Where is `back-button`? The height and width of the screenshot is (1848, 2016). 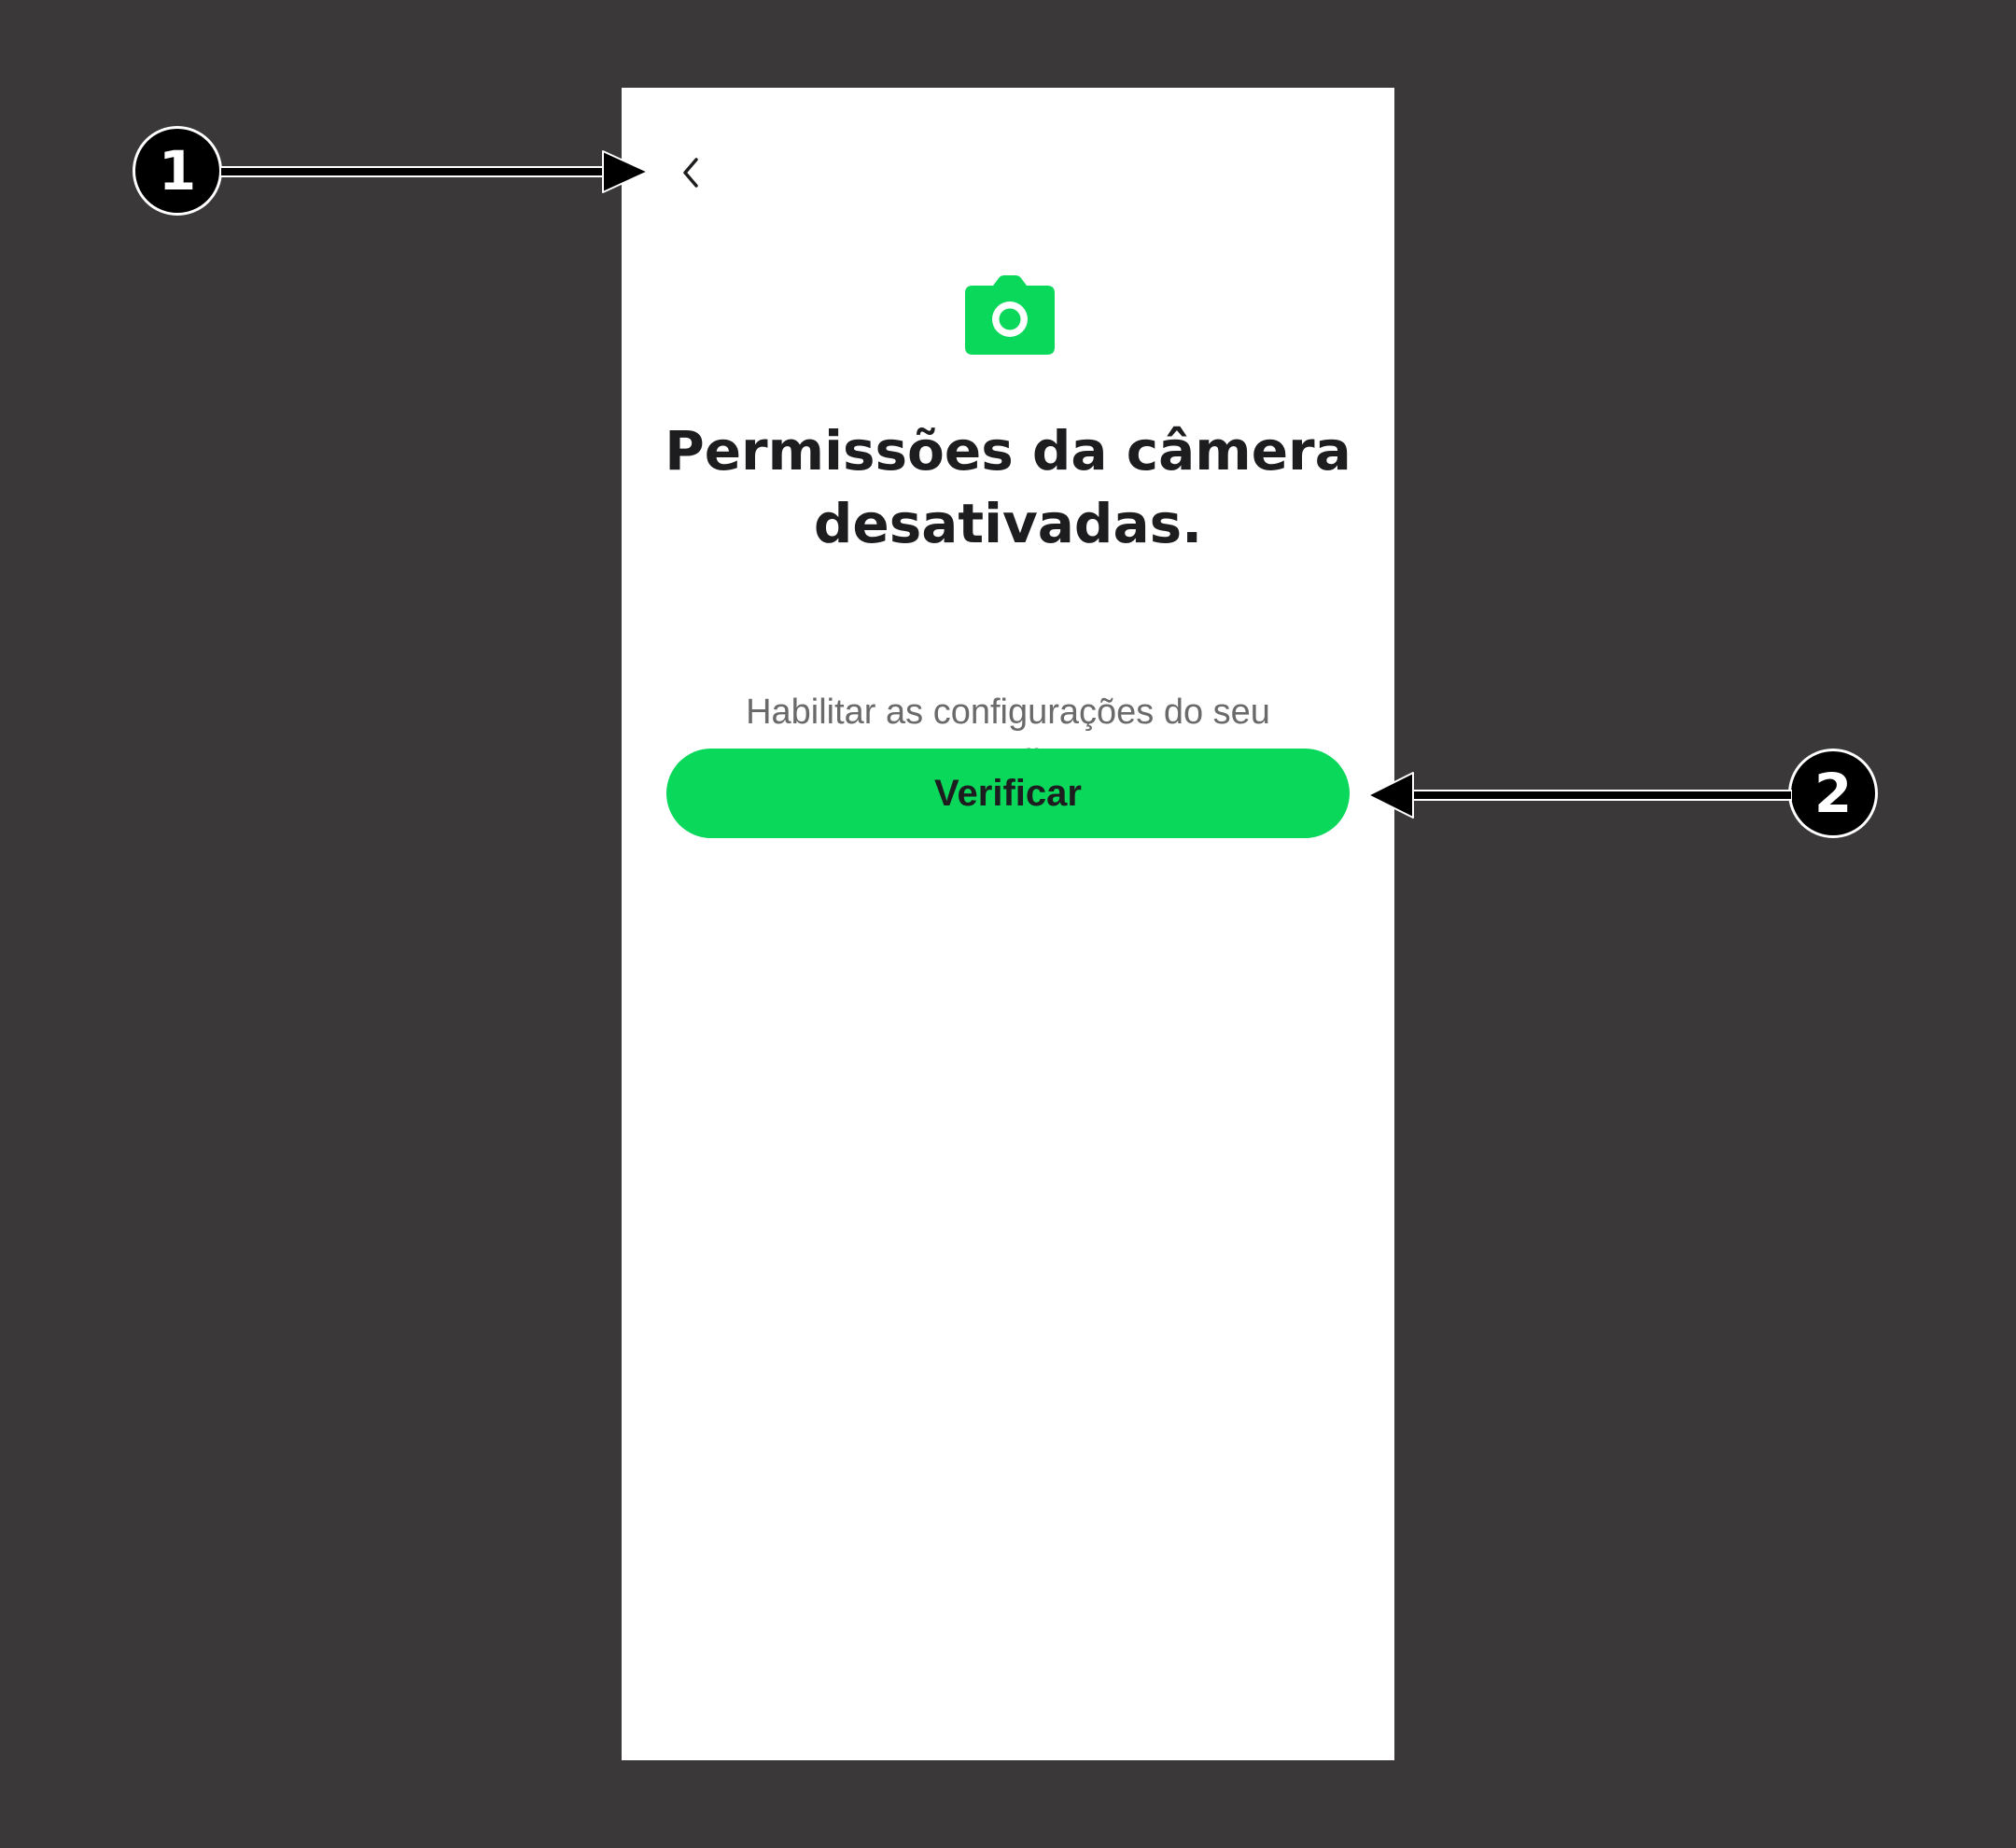
back-button is located at coordinates (691, 172).